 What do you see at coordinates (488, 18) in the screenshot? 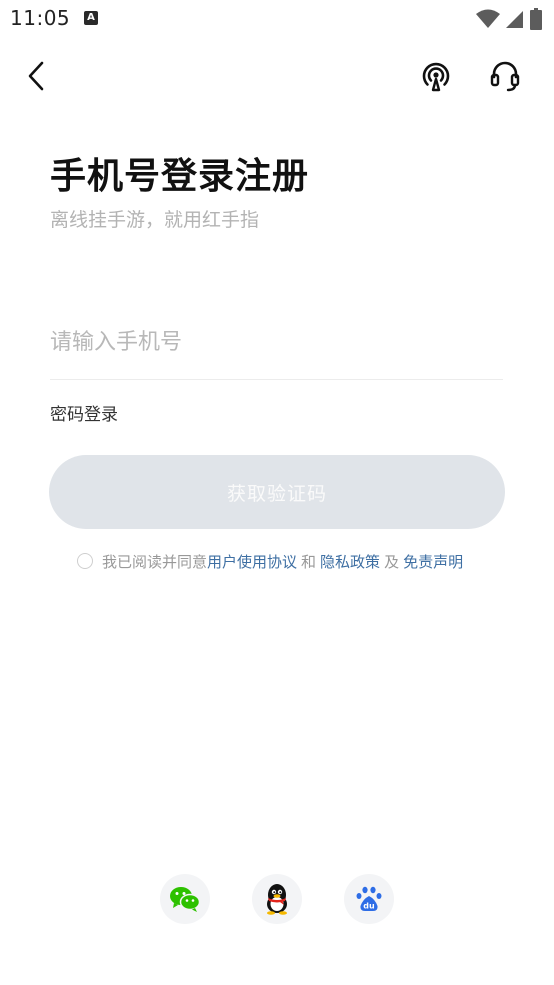
I see `wifi-icon` at bounding box center [488, 18].